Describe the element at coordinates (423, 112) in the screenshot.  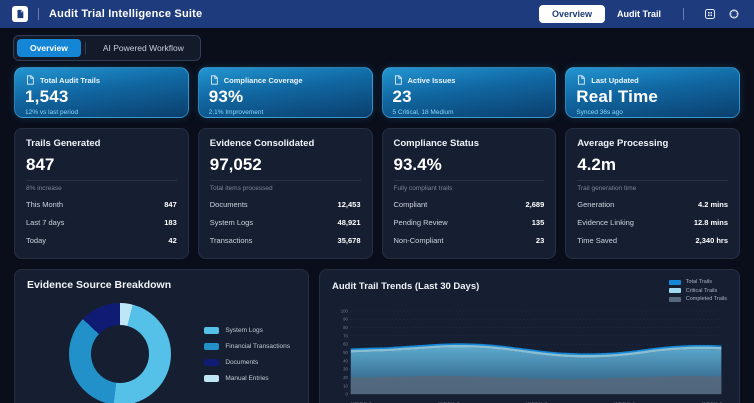
I see `kpi-subtext: 5 Critical, 18 Medium` at that location.